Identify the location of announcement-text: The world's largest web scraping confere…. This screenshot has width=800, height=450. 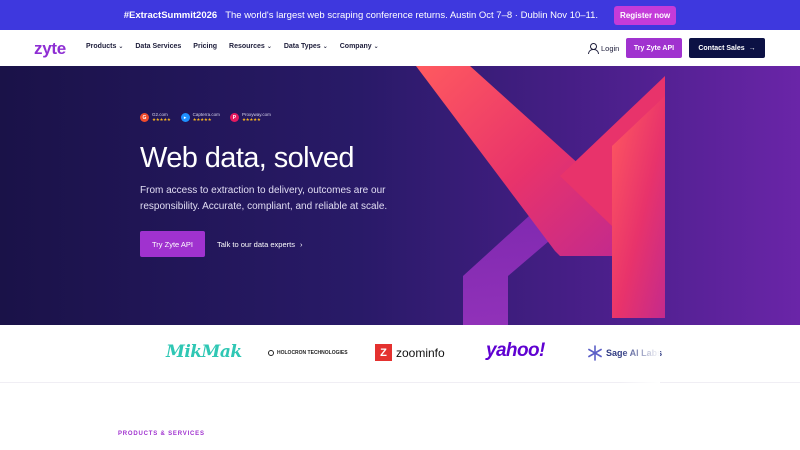
(412, 15).